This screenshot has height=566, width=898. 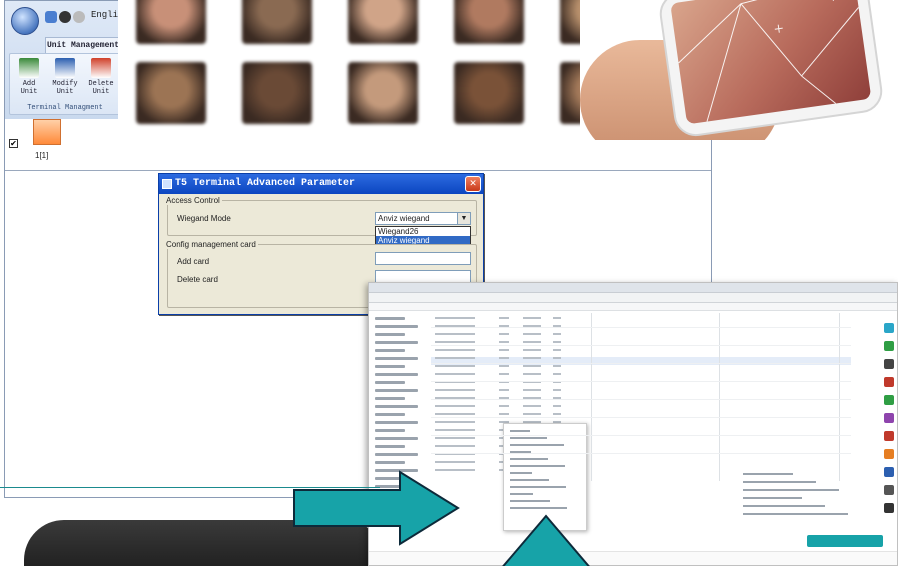 I want to click on browser-tab-strip, so click(x=633, y=288).